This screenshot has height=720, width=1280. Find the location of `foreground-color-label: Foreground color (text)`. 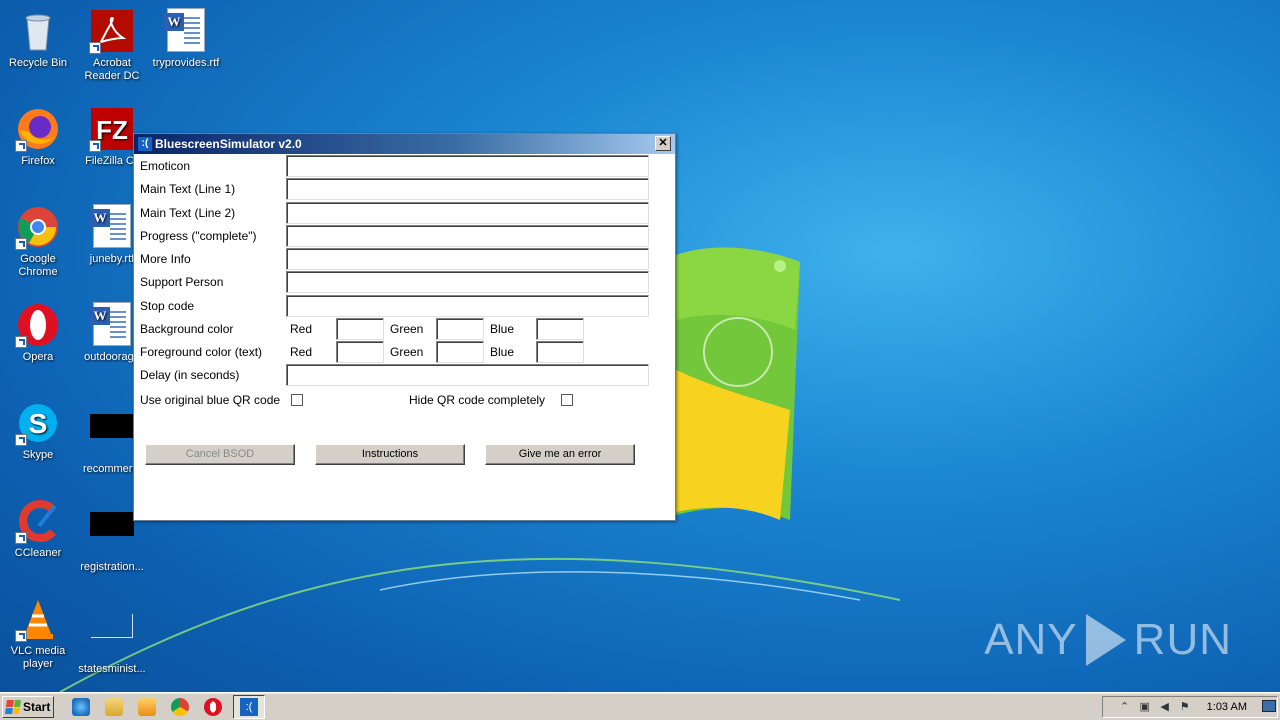

foreground-color-label: Foreground color (text) is located at coordinates (201, 352).